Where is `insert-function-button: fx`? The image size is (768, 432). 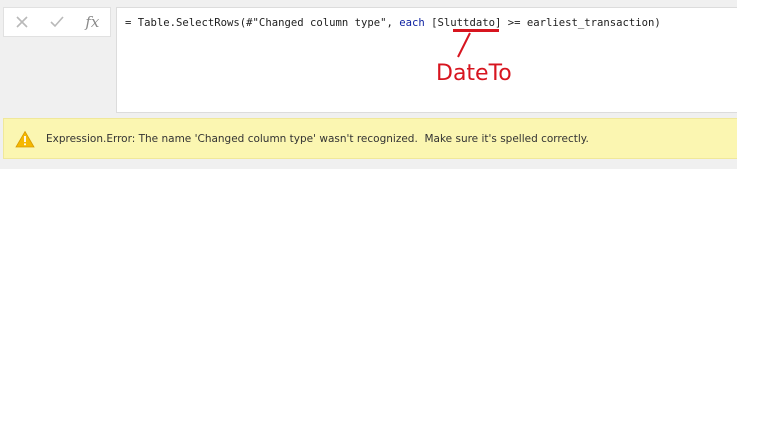
insert-function-button: fx is located at coordinates (92, 22).